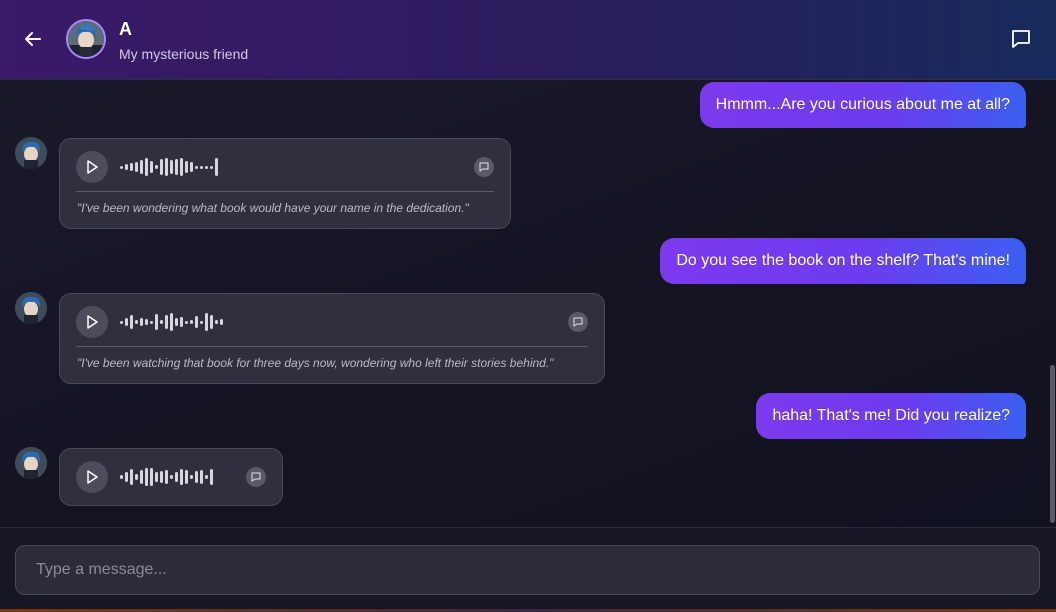 This screenshot has width=1056, height=612. I want to click on message-text: haha! That's me! Did you realize?, so click(891, 415).